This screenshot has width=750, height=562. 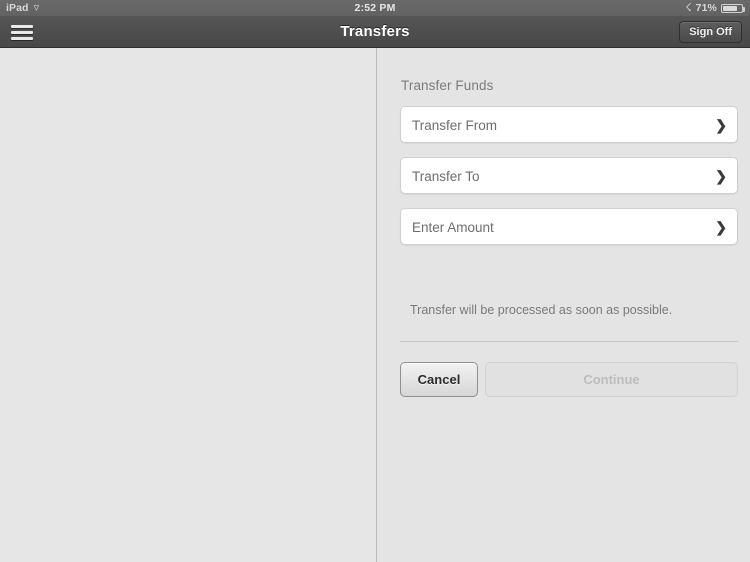 I want to click on enter-amount-label: Enter Amount, so click(x=453, y=227).